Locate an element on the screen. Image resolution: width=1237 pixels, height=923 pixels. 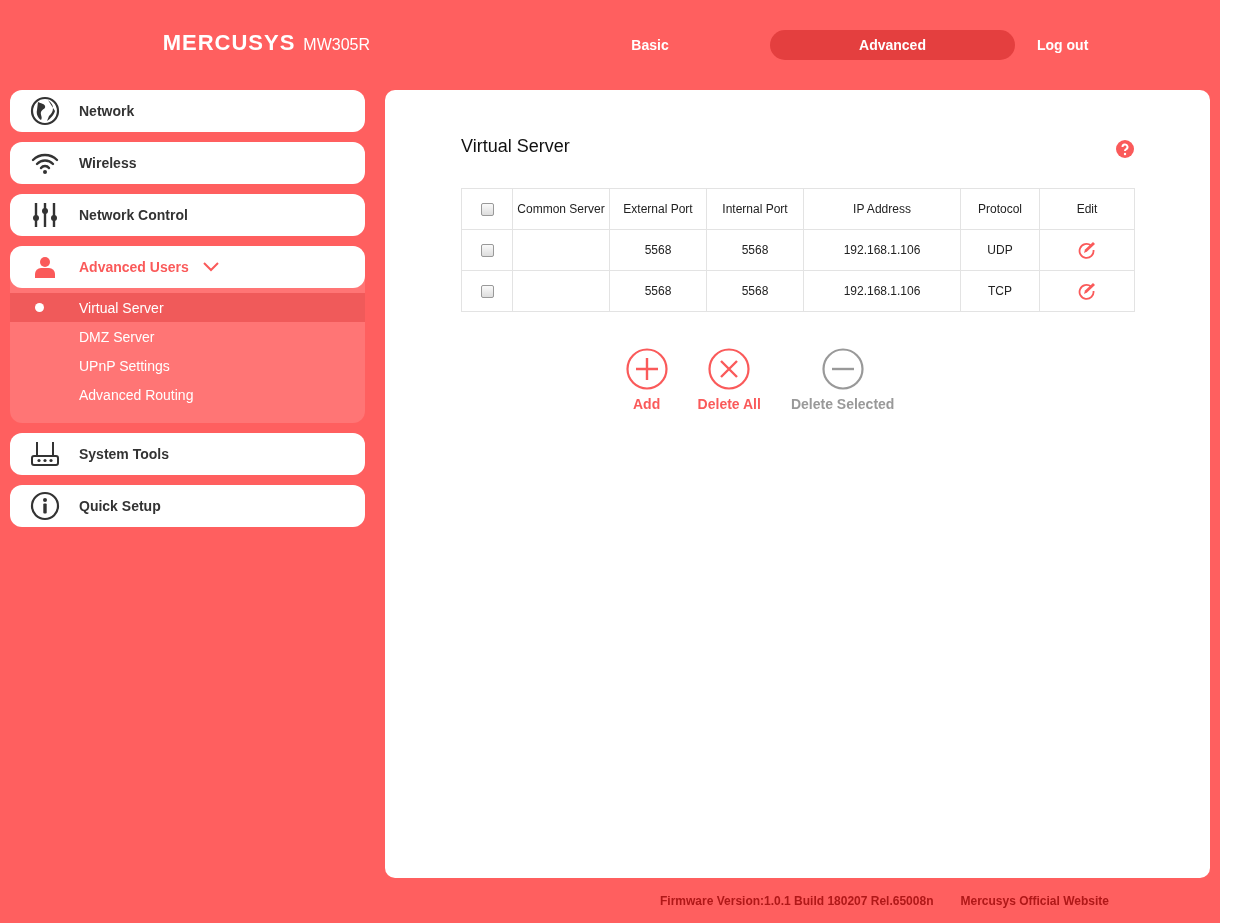
nav-tab: Advanced is located at coordinates (892, 45).